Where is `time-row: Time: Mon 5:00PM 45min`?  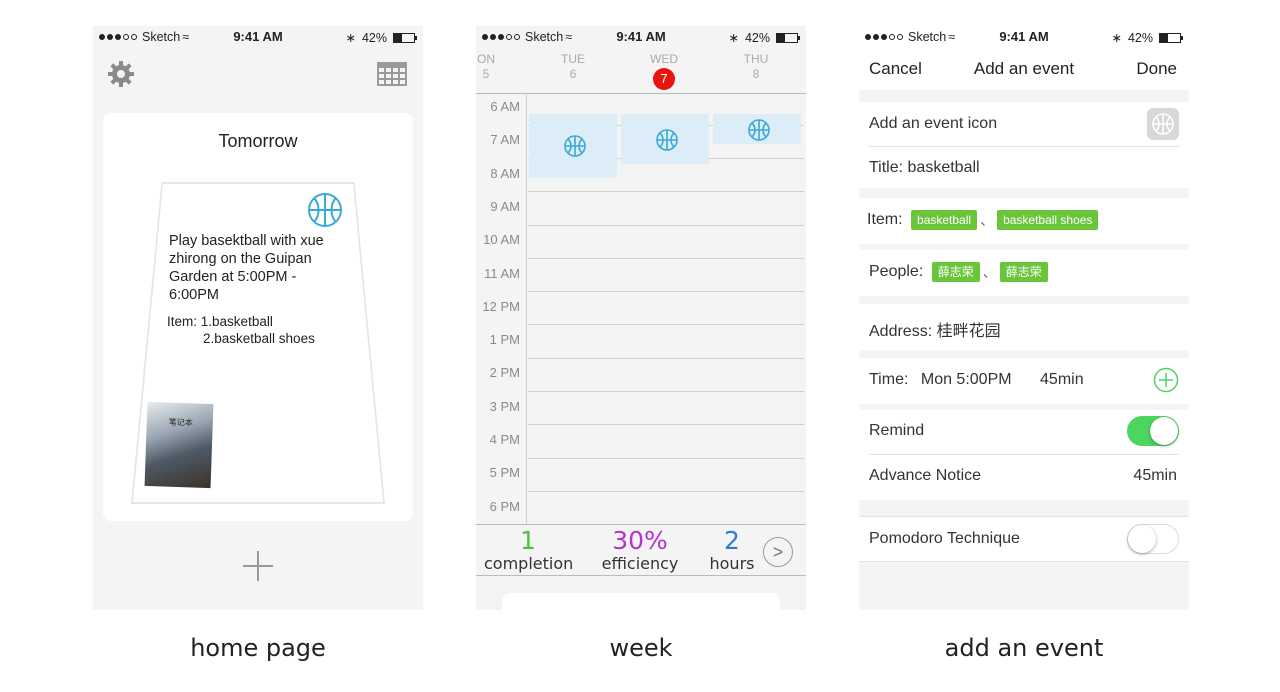 time-row: Time: Mon 5:00PM 45min is located at coordinates (976, 380).